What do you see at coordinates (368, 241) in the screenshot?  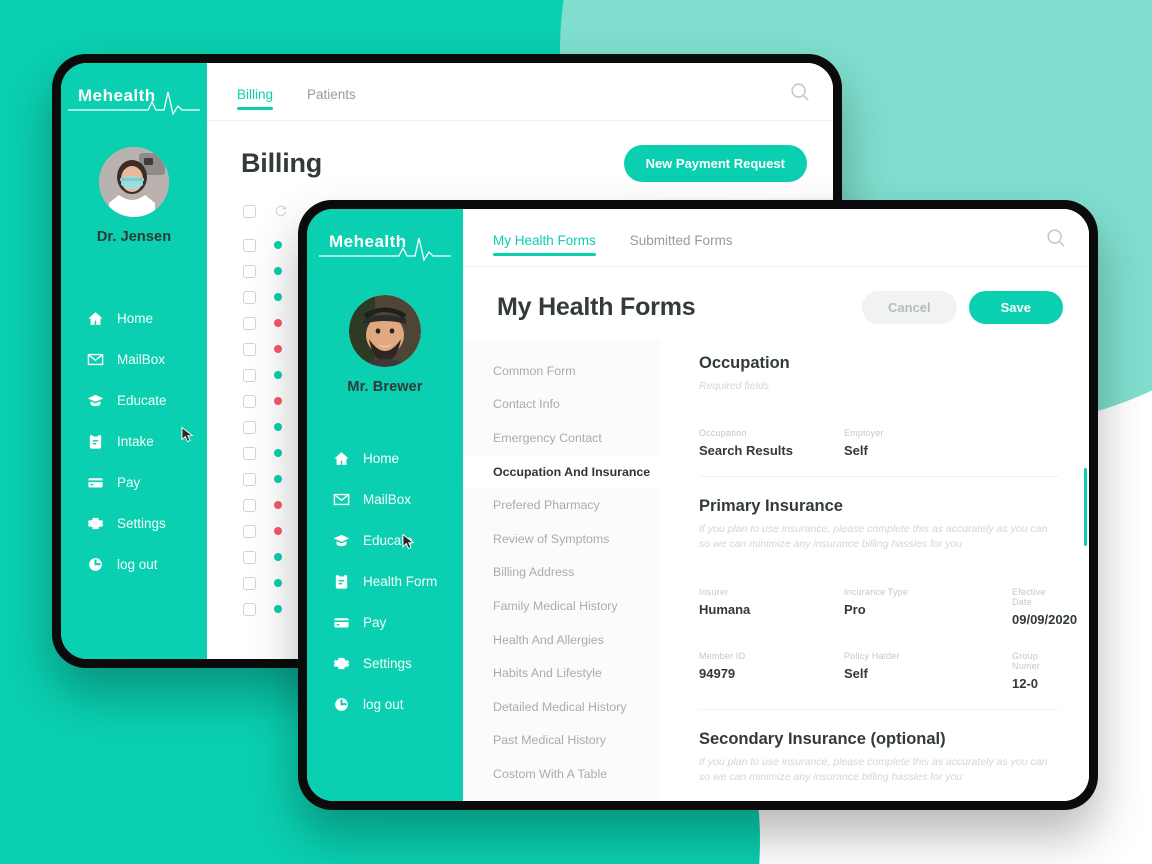 I see `svg-text: Mehealth` at bounding box center [368, 241].